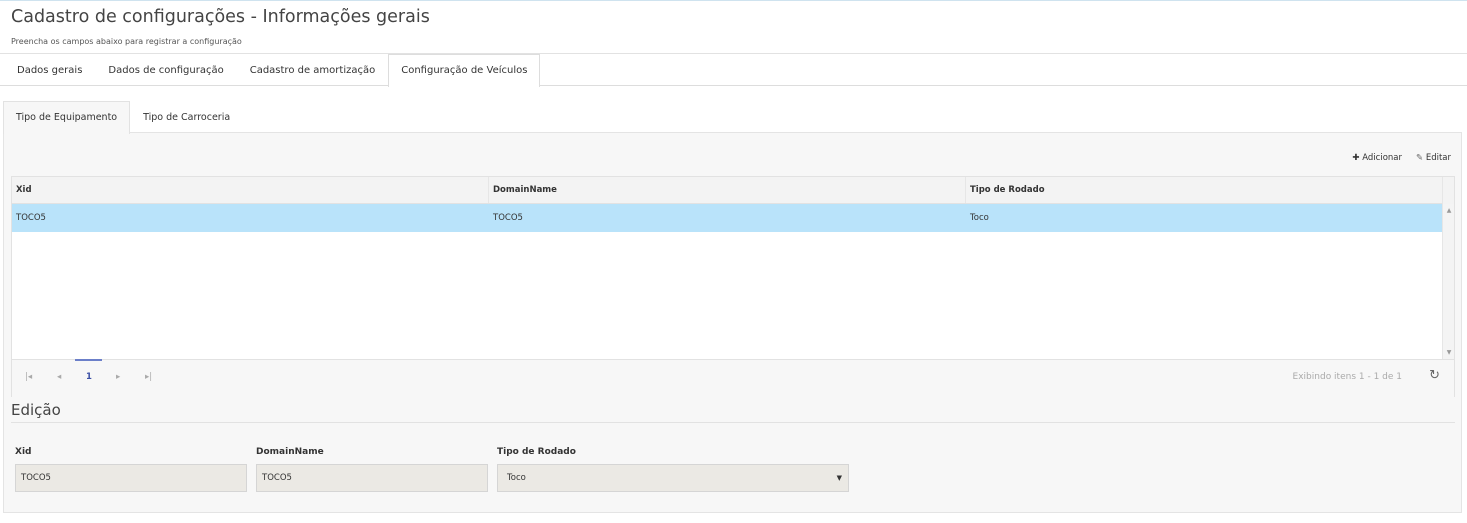 The image size is (1467, 523). What do you see at coordinates (1377, 158) in the screenshot?
I see `add-button: ✚ Adicionar` at bounding box center [1377, 158].